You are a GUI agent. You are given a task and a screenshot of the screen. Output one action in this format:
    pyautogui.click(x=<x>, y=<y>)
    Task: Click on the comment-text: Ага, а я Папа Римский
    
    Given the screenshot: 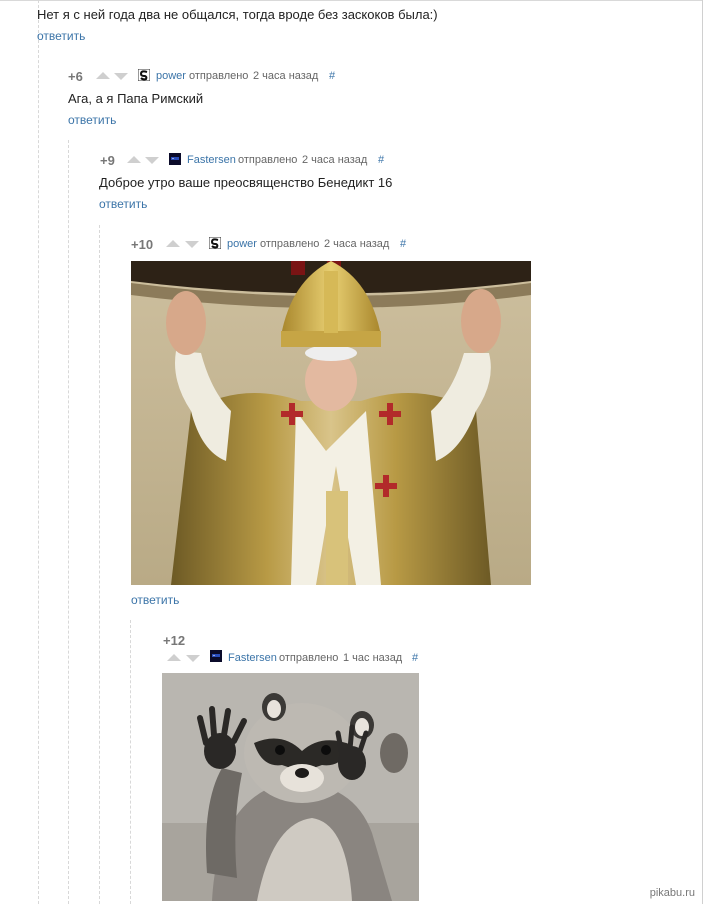 What is the action you would take?
    pyautogui.click(x=136, y=98)
    